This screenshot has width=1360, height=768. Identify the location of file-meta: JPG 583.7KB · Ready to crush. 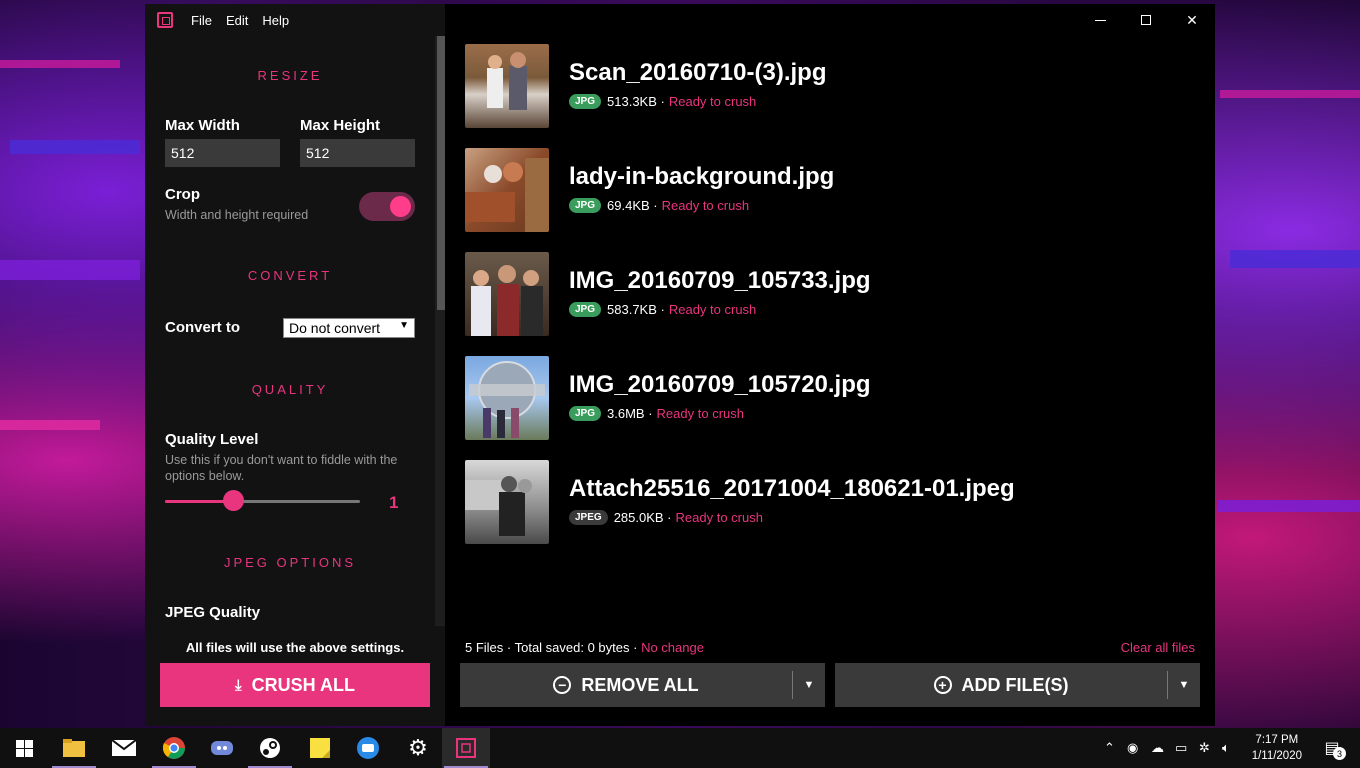
(662, 309).